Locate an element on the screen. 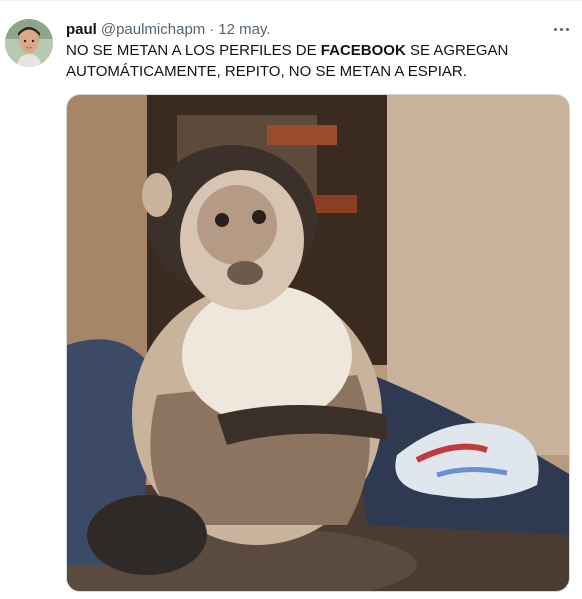 This screenshot has width=582, height=599. tweet-text-bold: FACEBOOK is located at coordinates (363, 50).